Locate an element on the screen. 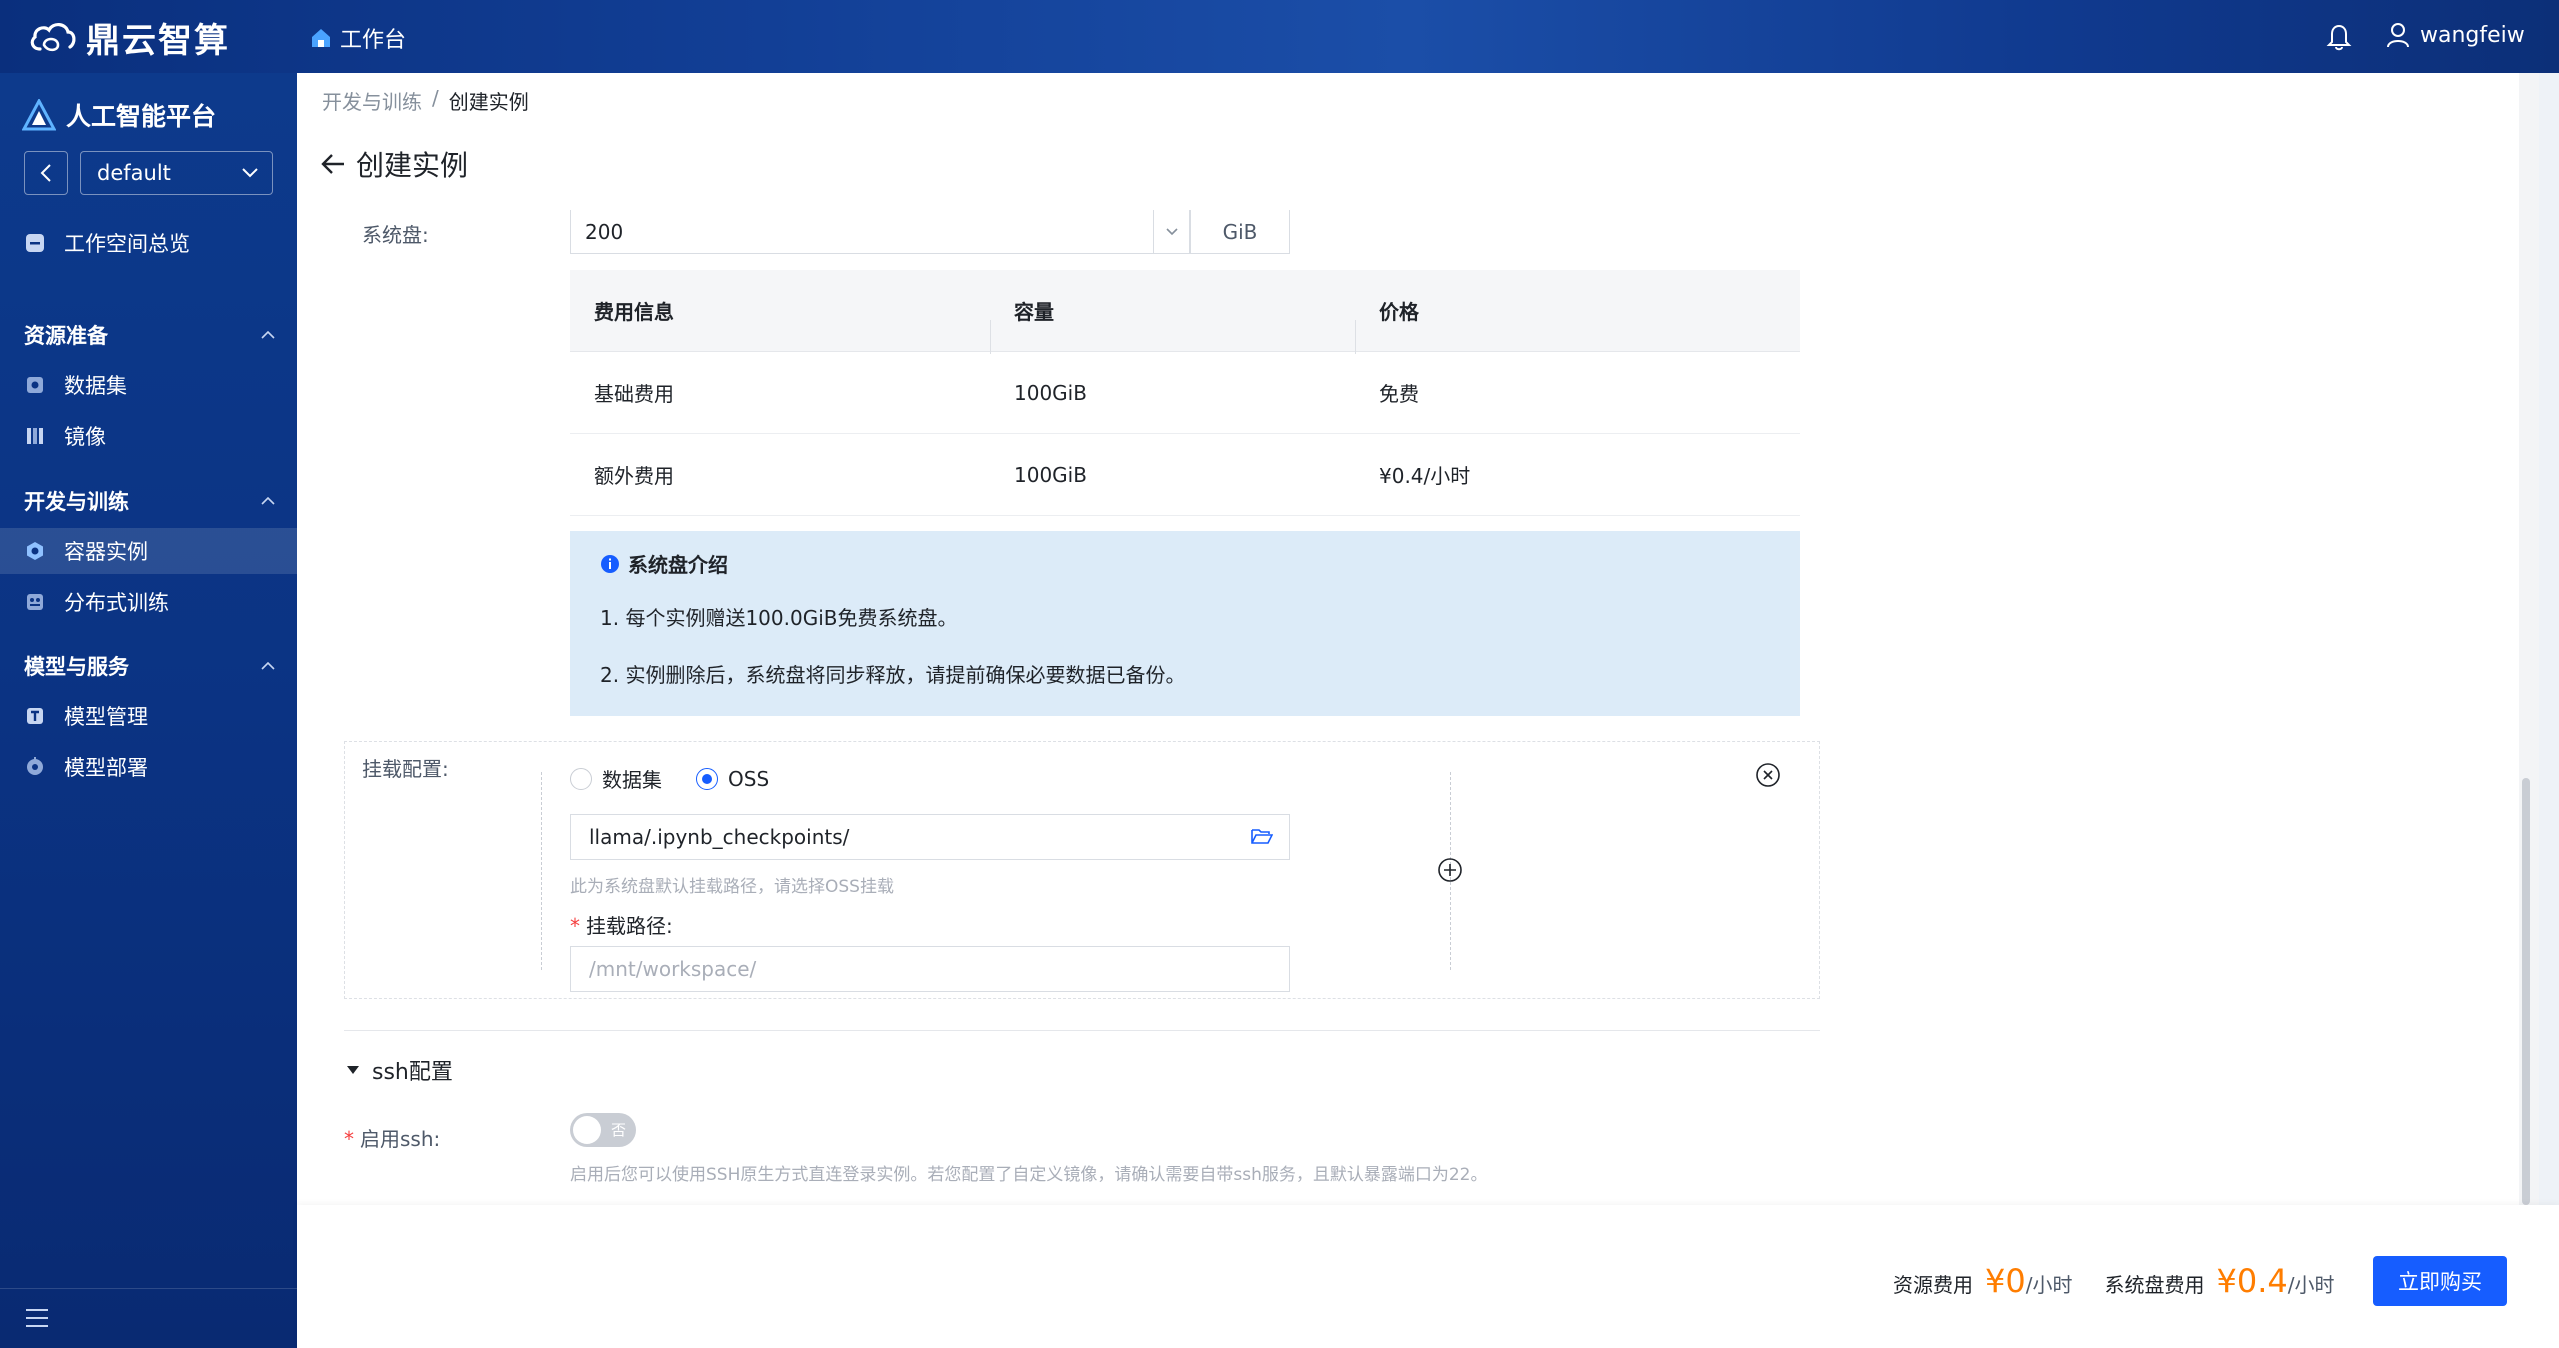  page-title: 创建实例 is located at coordinates (394, 164).